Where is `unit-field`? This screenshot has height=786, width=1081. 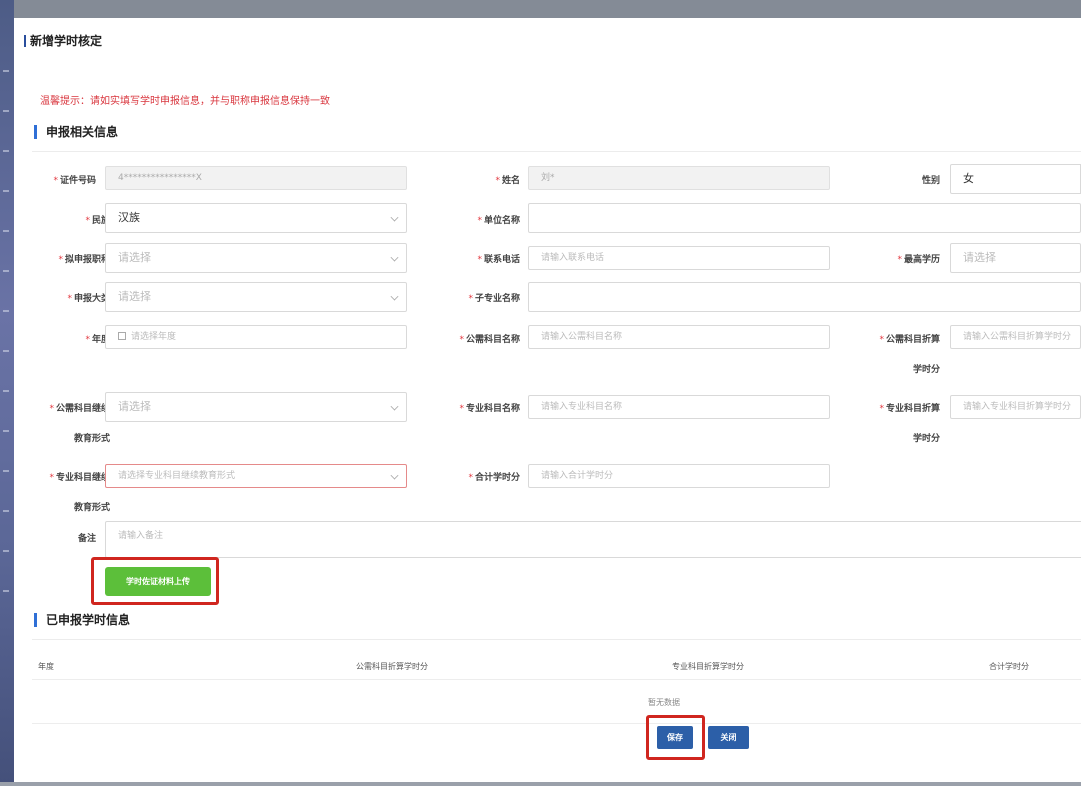 unit-field is located at coordinates (804, 218).